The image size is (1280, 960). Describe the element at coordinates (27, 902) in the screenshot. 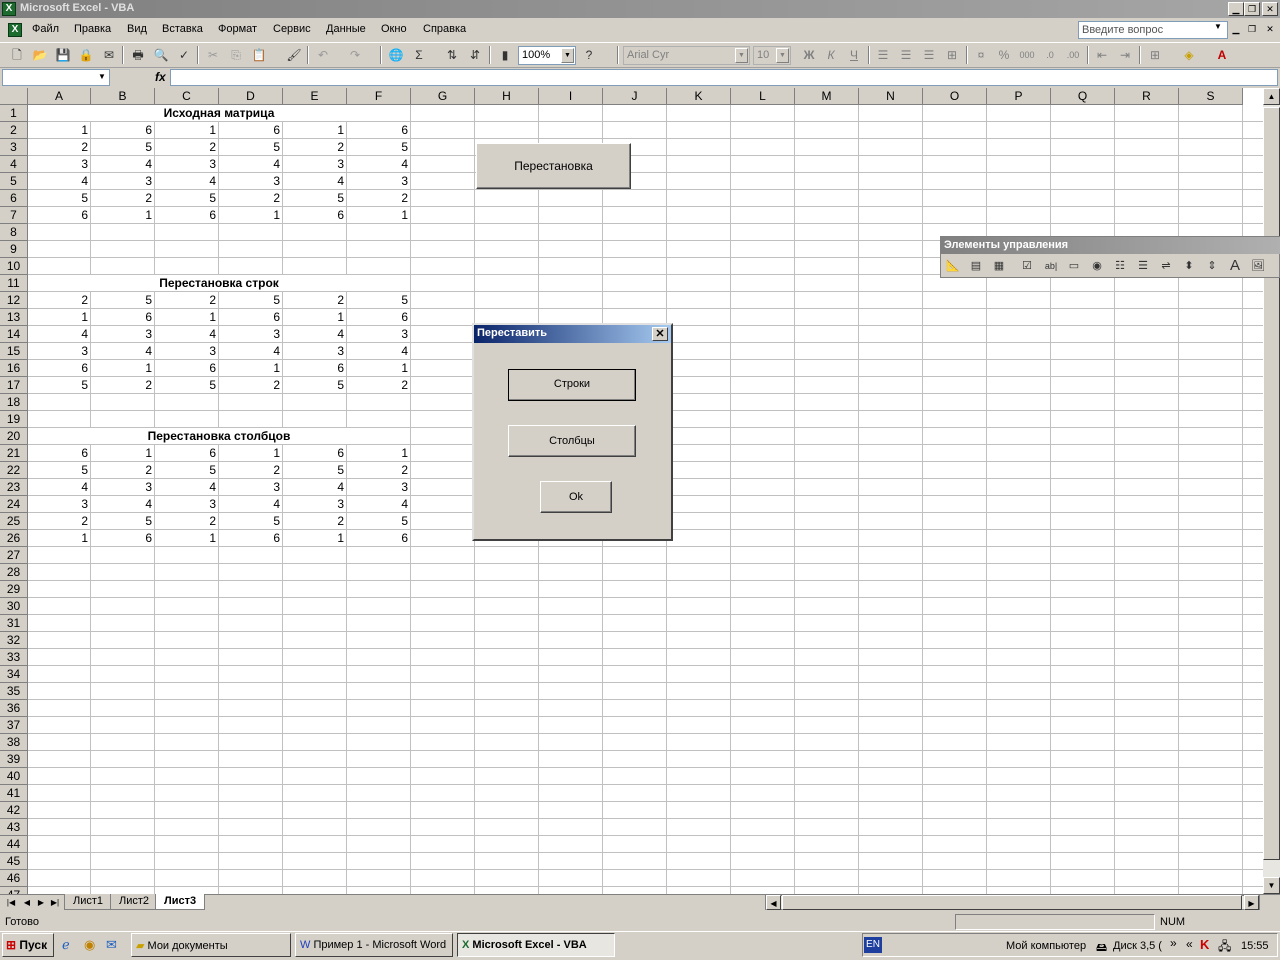

I see `prev-sheet-icon: ◀` at that location.